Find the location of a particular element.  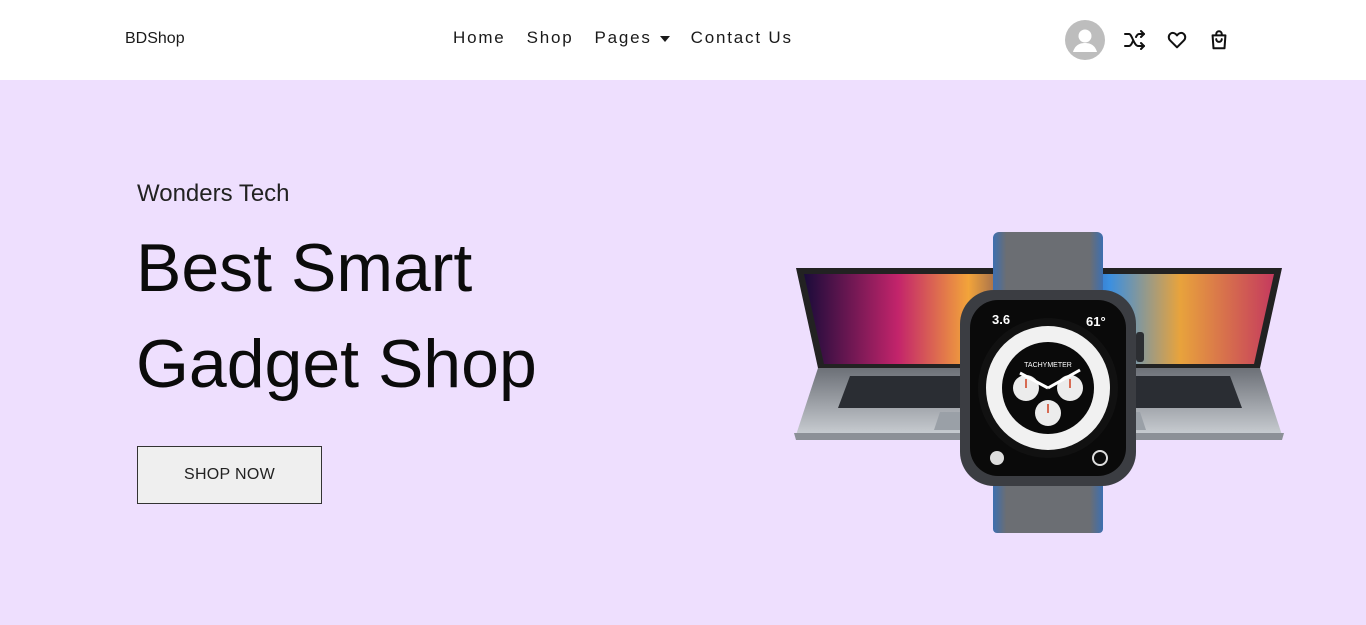

svg-text: 61° is located at coordinates (1096, 321).